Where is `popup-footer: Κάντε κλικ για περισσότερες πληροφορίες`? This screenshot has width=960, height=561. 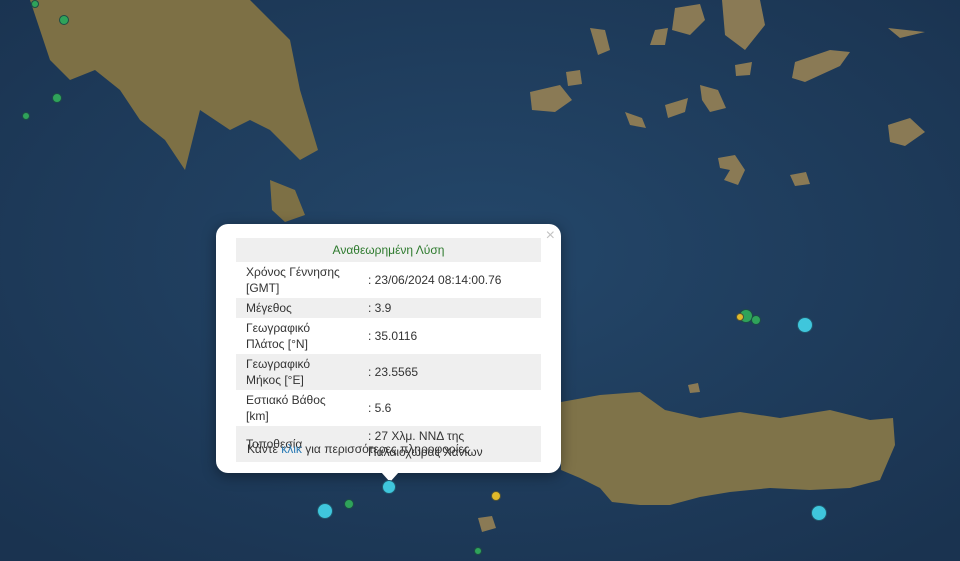 popup-footer: Κάντε κλικ για περισσότερες πληροφορίες is located at coordinates (358, 449).